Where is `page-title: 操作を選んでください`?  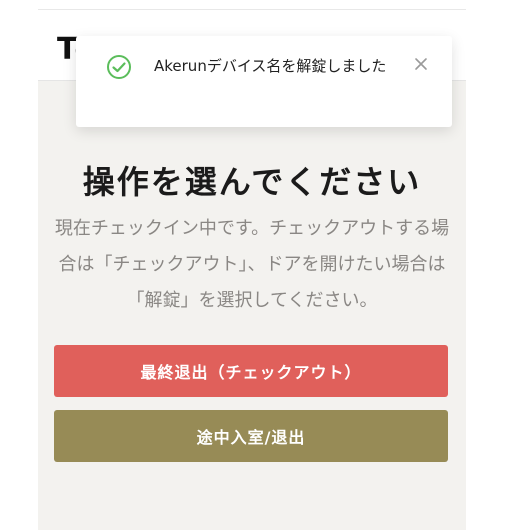 page-title: 操作を選んでください is located at coordinates (252, 182).